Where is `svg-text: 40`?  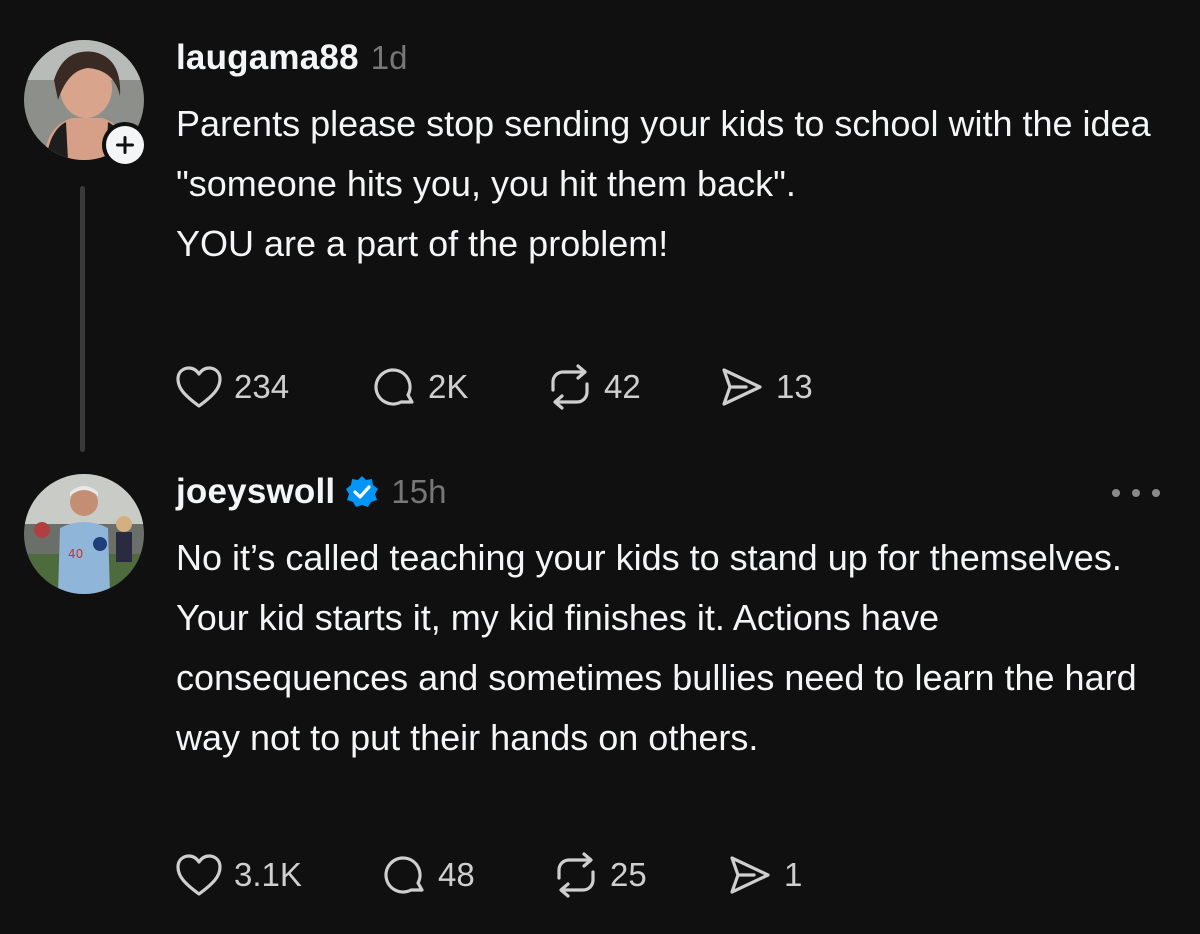
svg-text: 40 is located at coordinates (75, 554).